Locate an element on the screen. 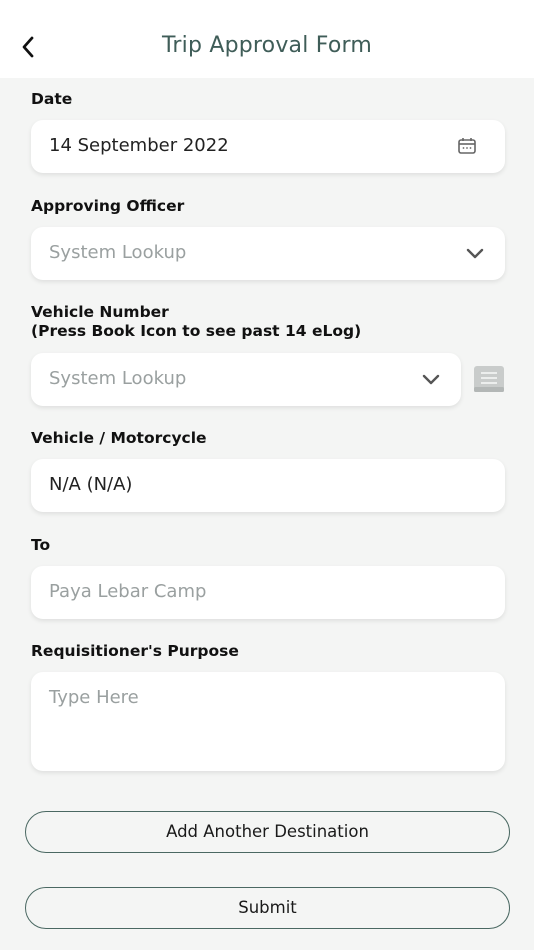 The height and width of the screenshot is (950, 534). purpose-textarea: Type Here is located at coordinates (268, 721).